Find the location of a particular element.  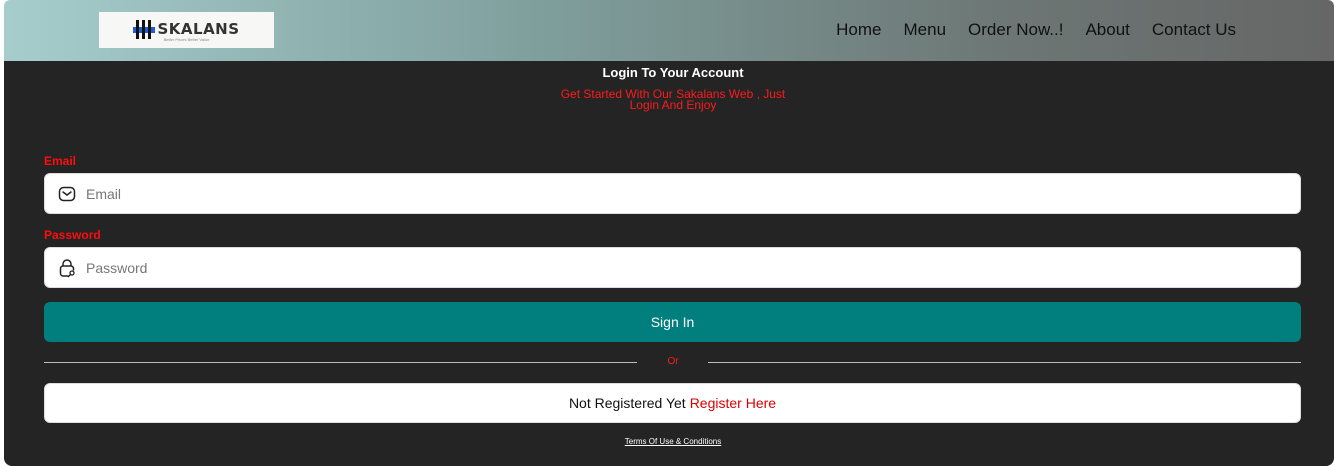

nav-link-contact-us: Contact Us is located at coordinates (1194, 30).